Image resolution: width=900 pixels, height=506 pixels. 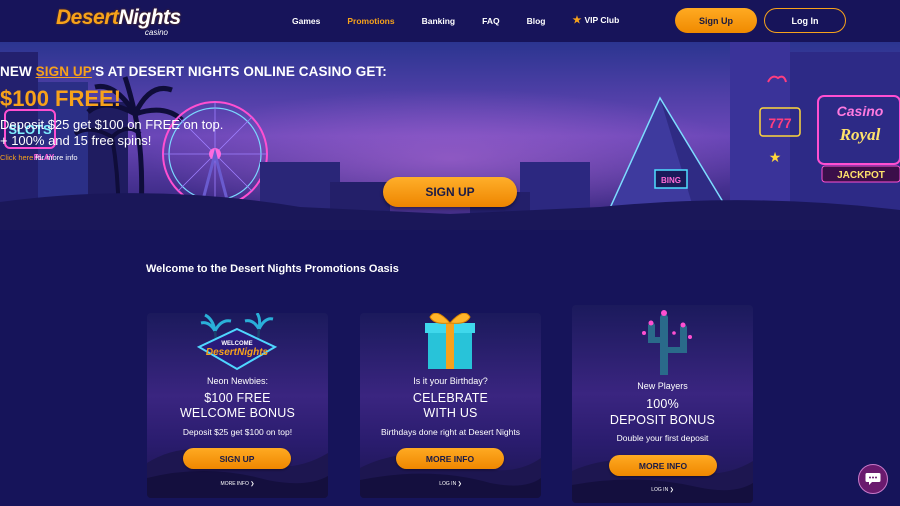 I want to click on nav-banking: Banking, so click(x=439, y=21).